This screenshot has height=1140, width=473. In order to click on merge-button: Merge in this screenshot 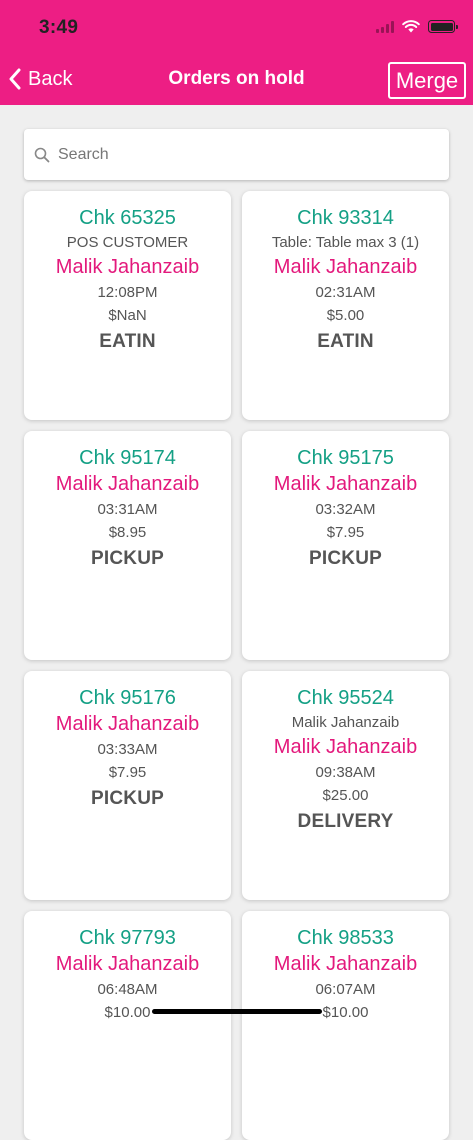, I will do `click(427, 80)`.